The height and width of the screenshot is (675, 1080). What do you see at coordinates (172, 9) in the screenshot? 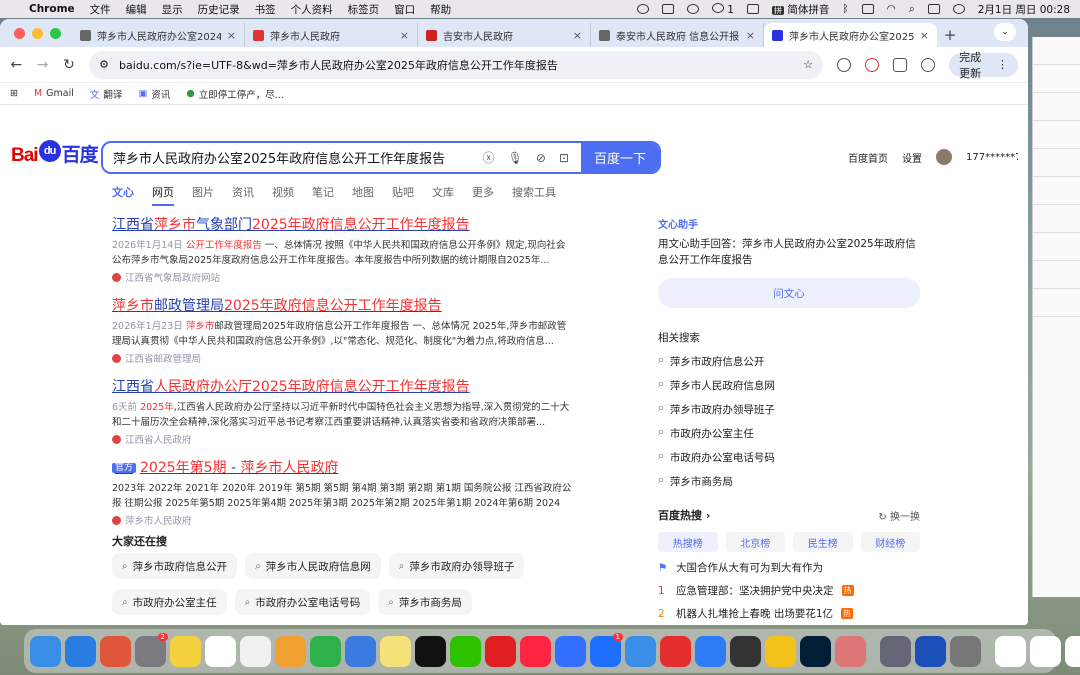
I see `menu-view: 显示` at bounding box center [172, 9].